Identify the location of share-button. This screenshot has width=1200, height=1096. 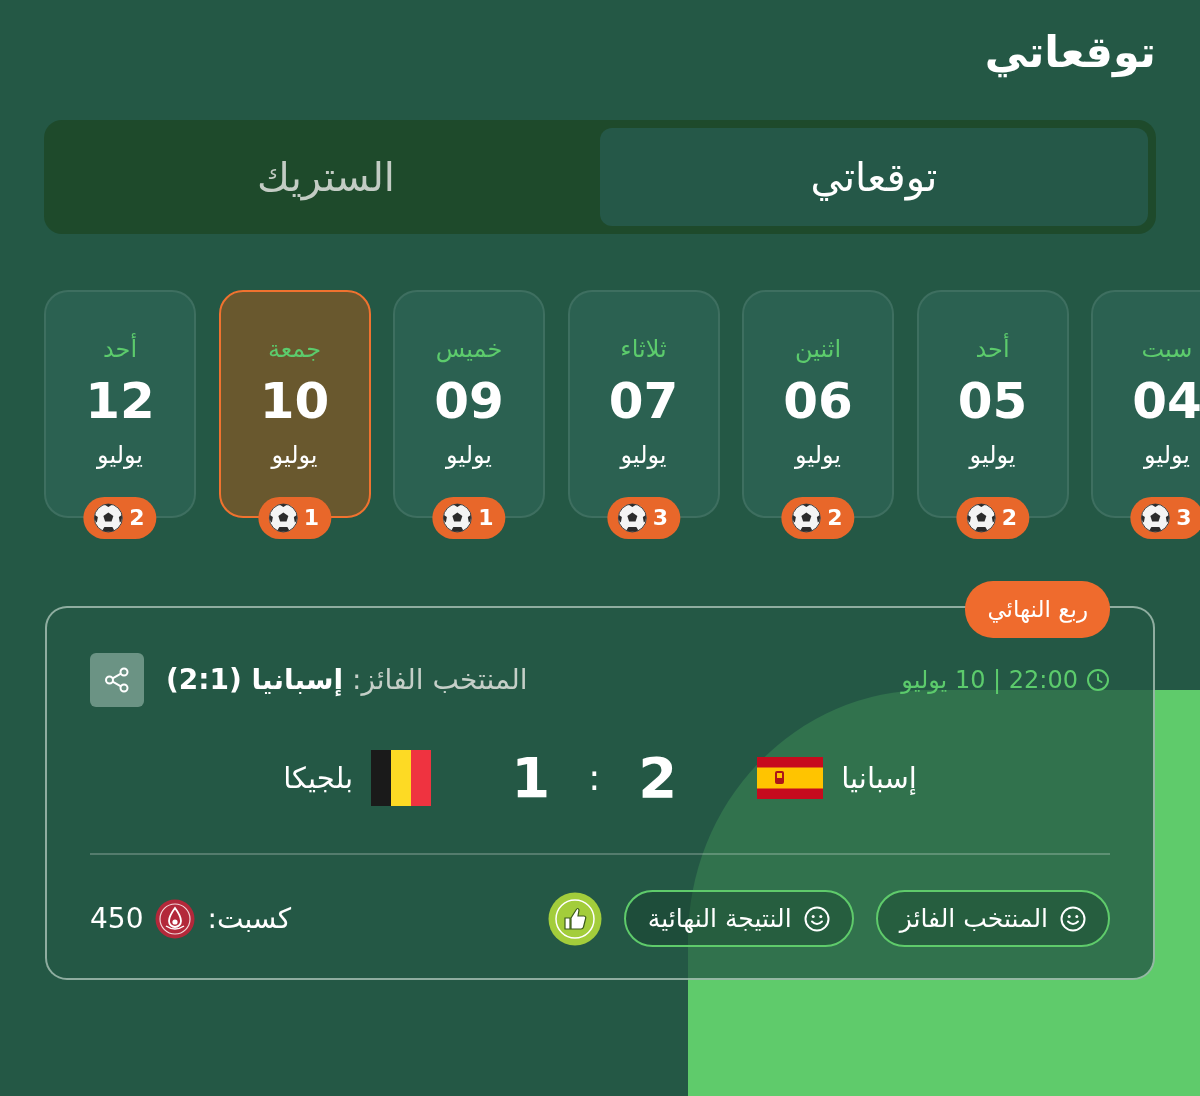
(117, 680).